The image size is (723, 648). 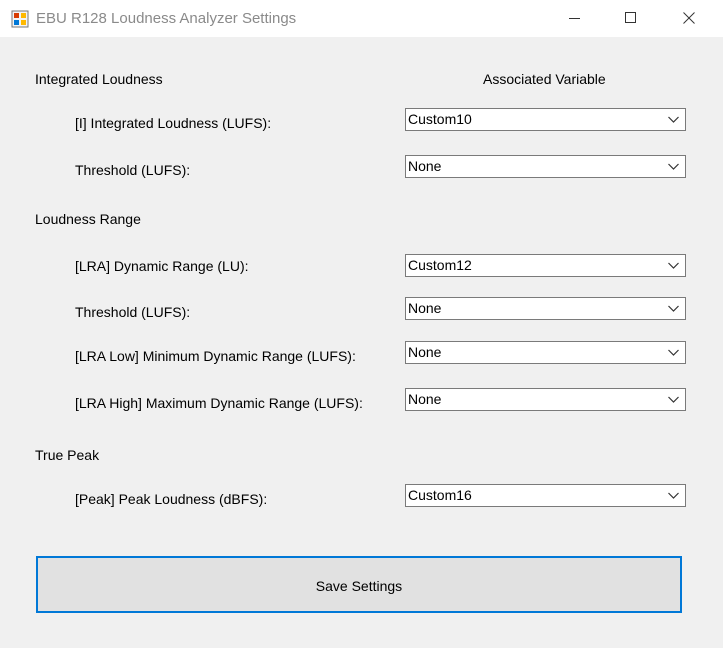 I want to click on integrated-threshold-label: Threshold (LUFS):, so click(x=133, y=170).